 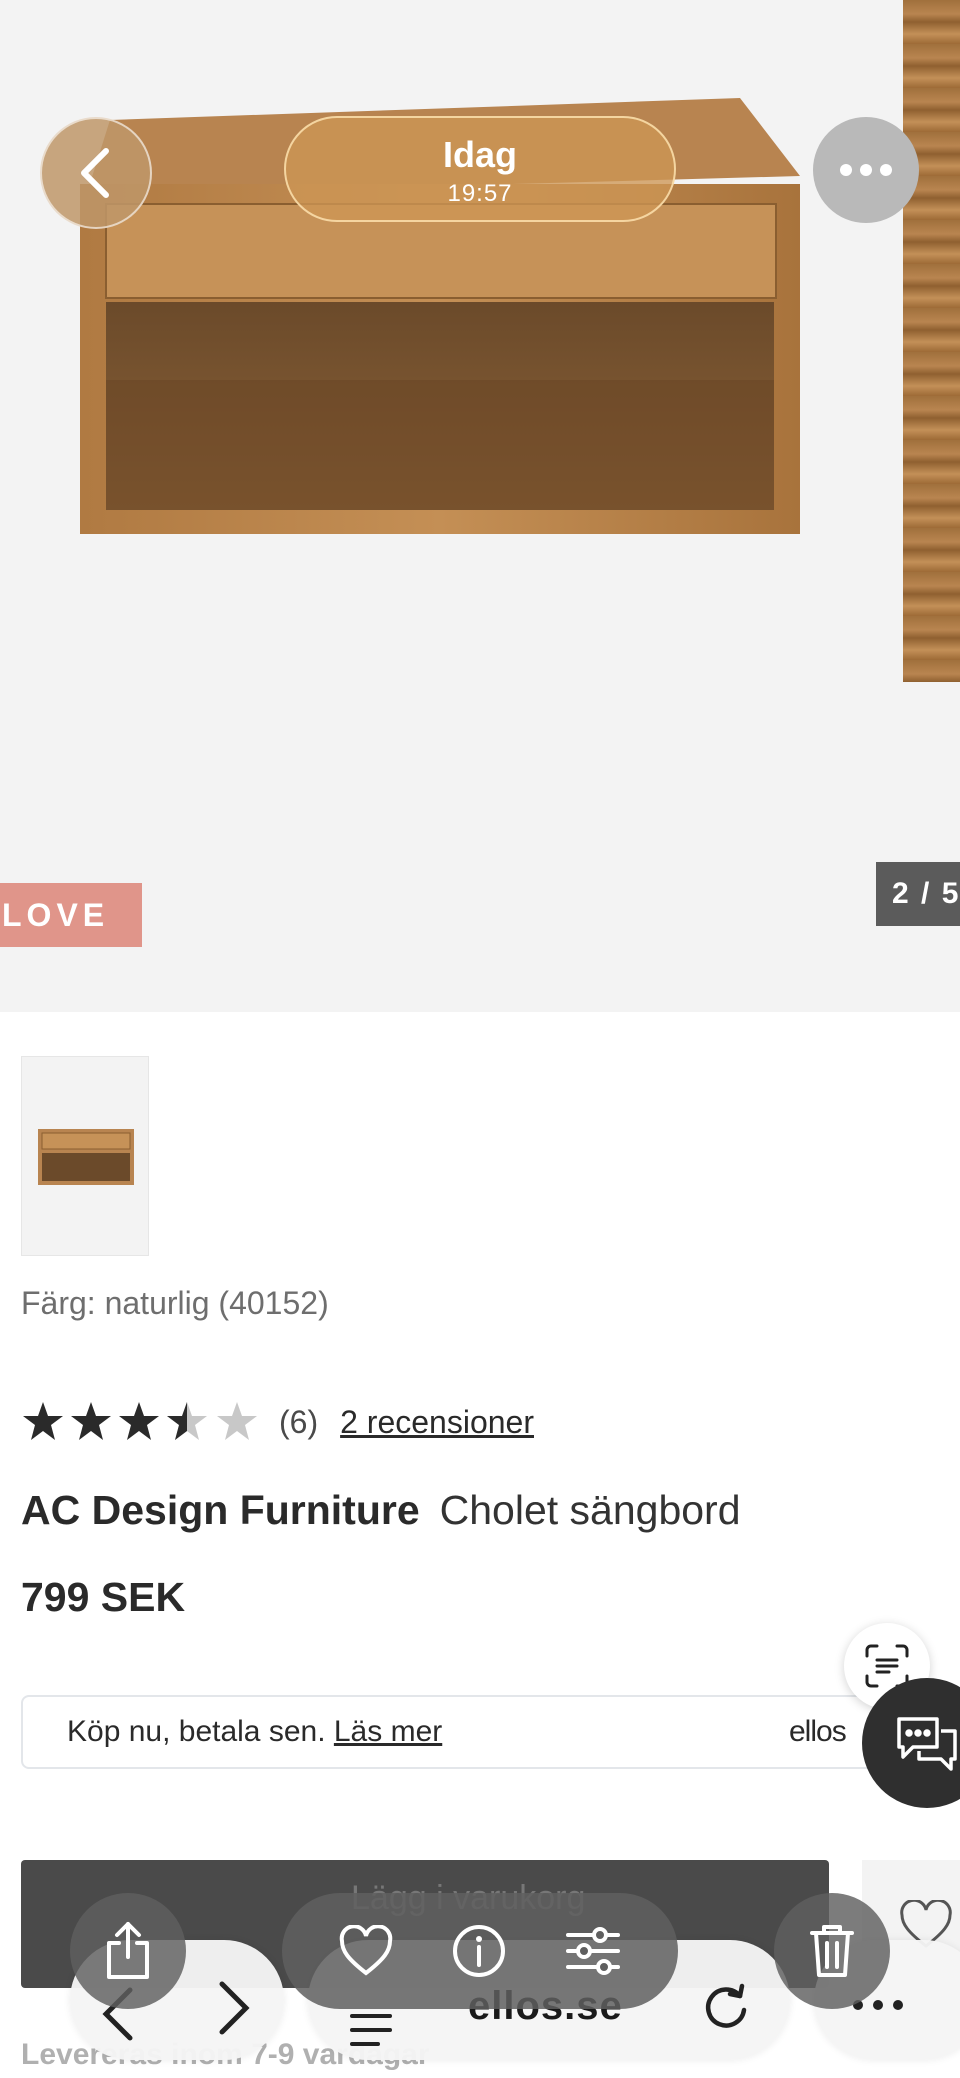 I want to click on time-label: 19:57, so click(x=480, y=193).